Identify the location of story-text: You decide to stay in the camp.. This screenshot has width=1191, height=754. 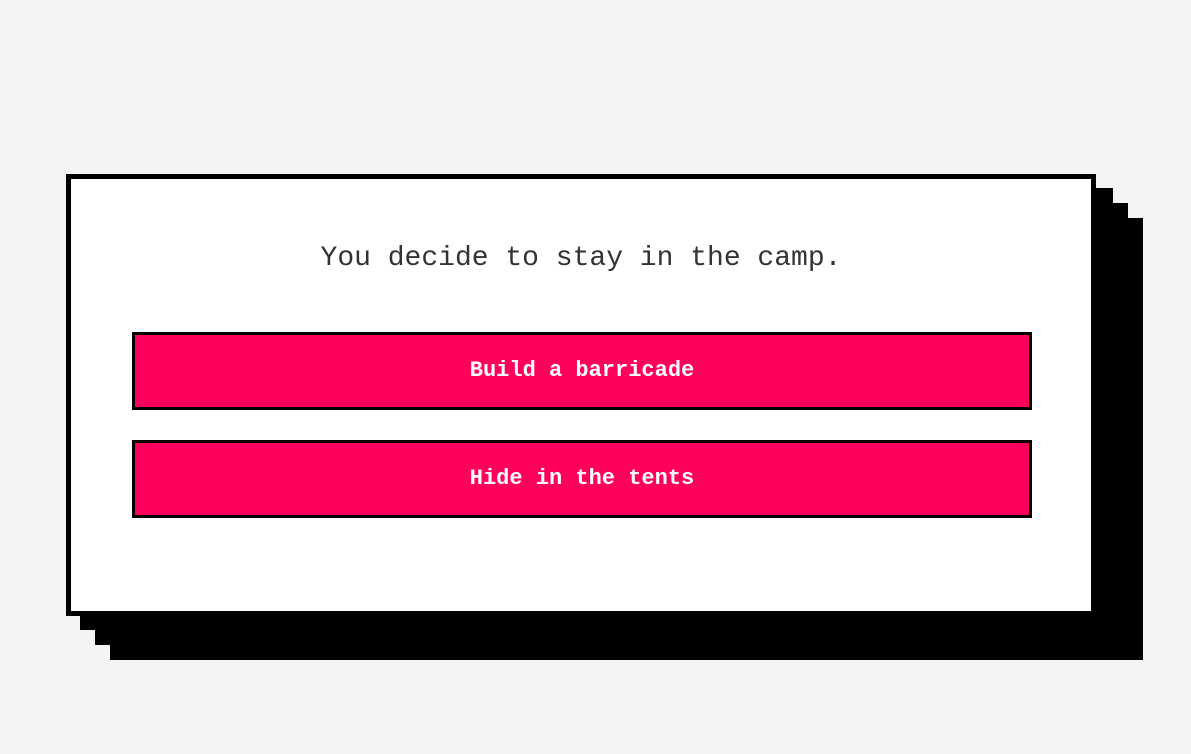
(581, 258).